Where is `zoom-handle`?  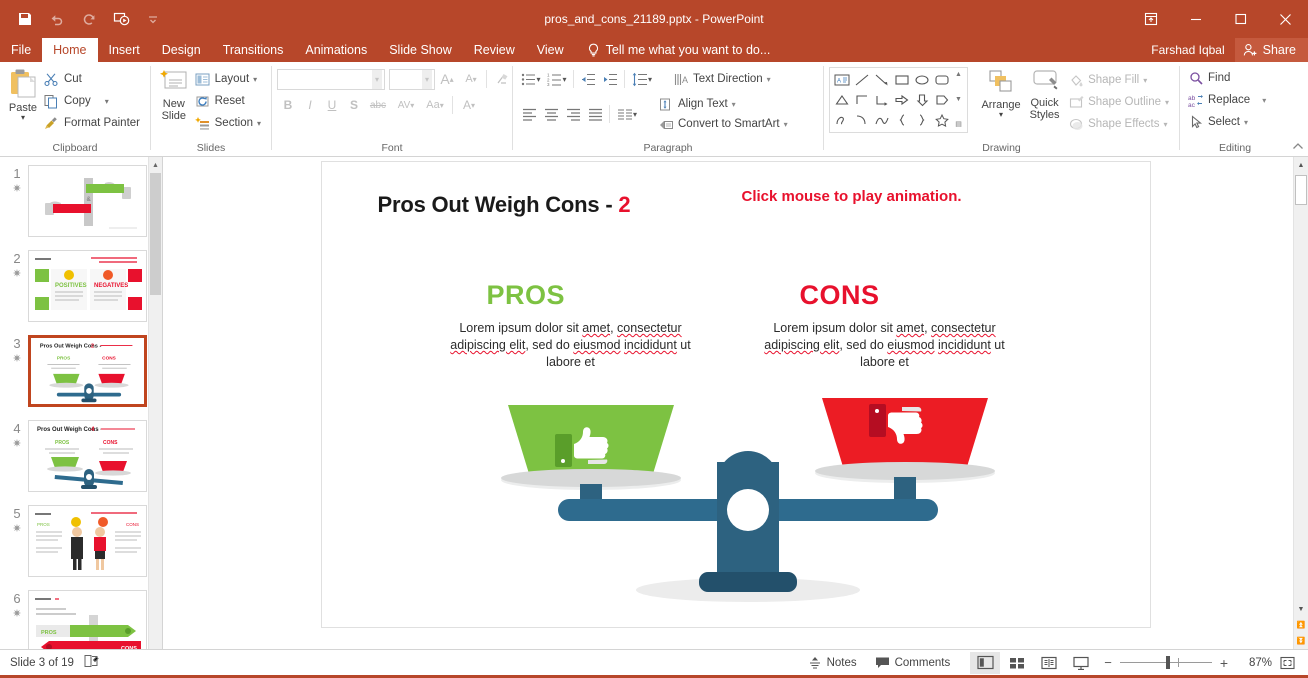 zoom-handle is located at coordinates (1167, 662).